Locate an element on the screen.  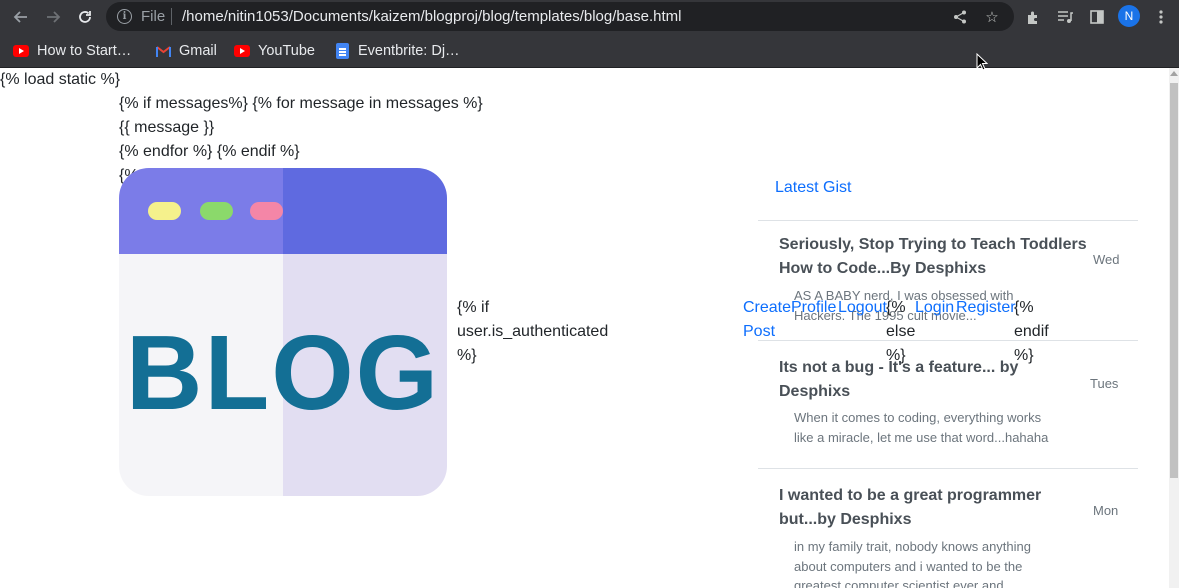
gmail-icon is located at coordinates (163, 51).